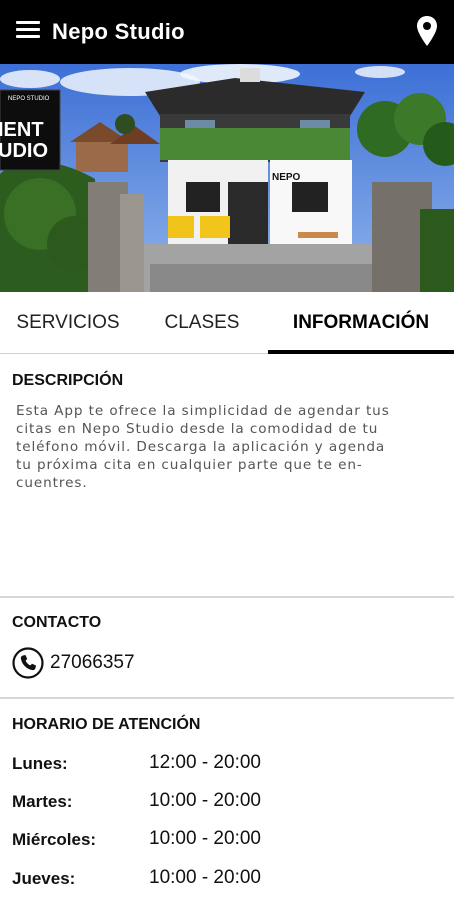  What do you see at coordinates (44, 878) in the screenshot?
I see `schedule-day: Jueves:` at bounding box center [44, 878].